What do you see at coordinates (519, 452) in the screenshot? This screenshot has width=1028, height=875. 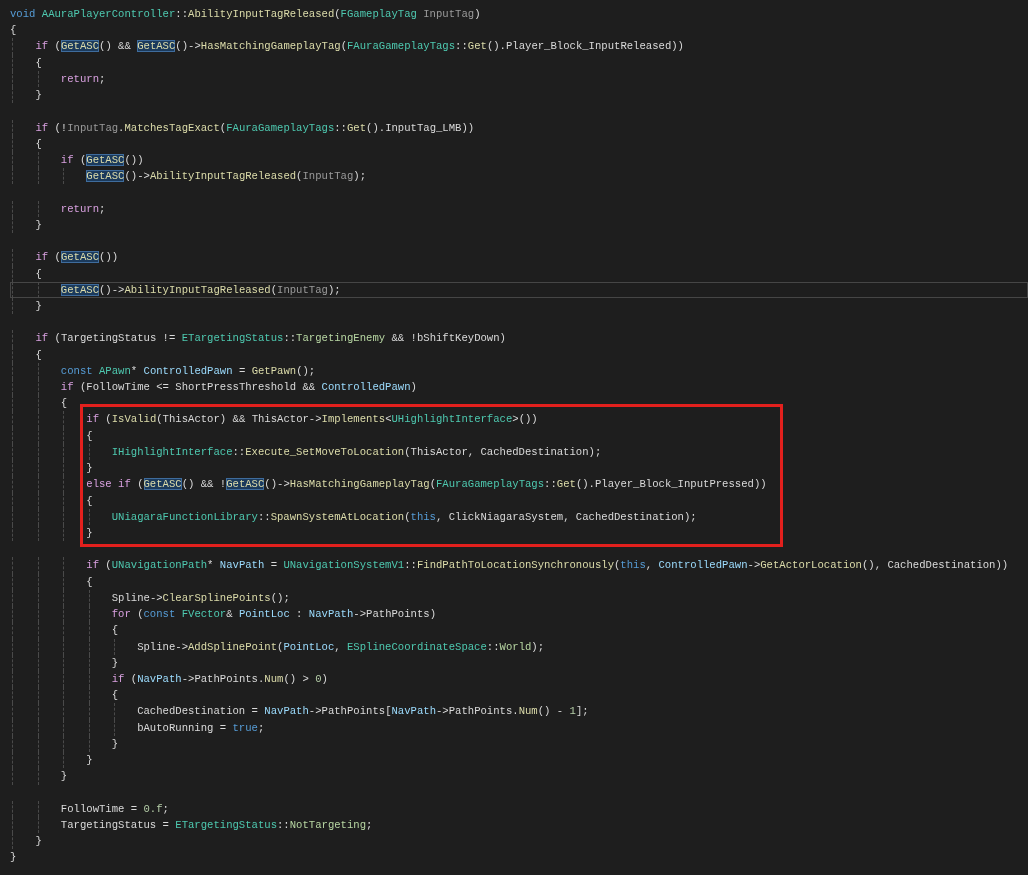 I see `code-line: IHighlightInterface::Execute_SetMoveToLocation(ThisActor, CachedDestination);` at bounding box center [519, 452].